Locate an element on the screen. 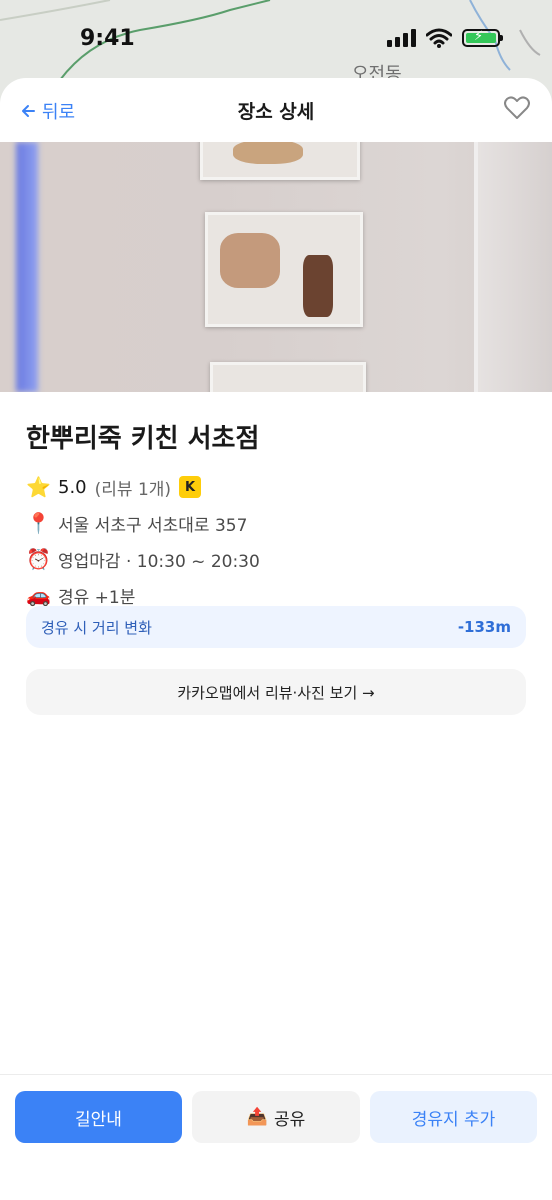 The width and height of the screenshot is (552, 1200). status-icons: ⚡ is located at coordinates (445, 38).